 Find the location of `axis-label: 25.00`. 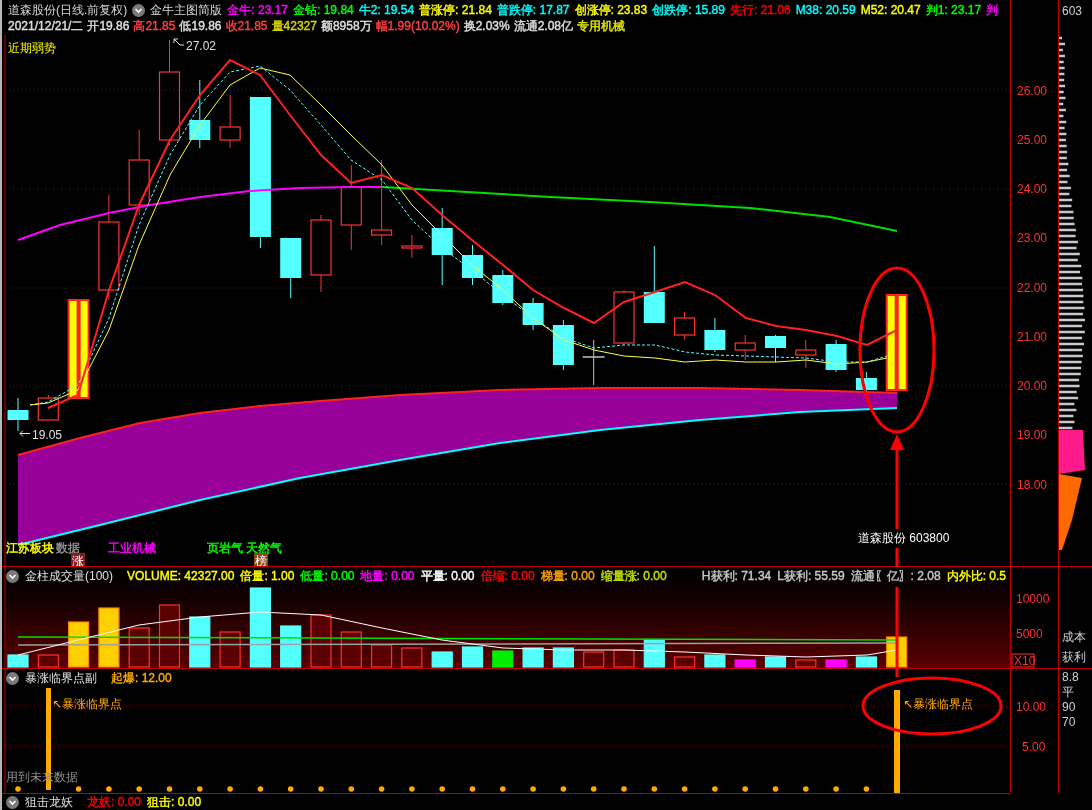

axis-label: 25.00 is located at coordinates (1032, 139).